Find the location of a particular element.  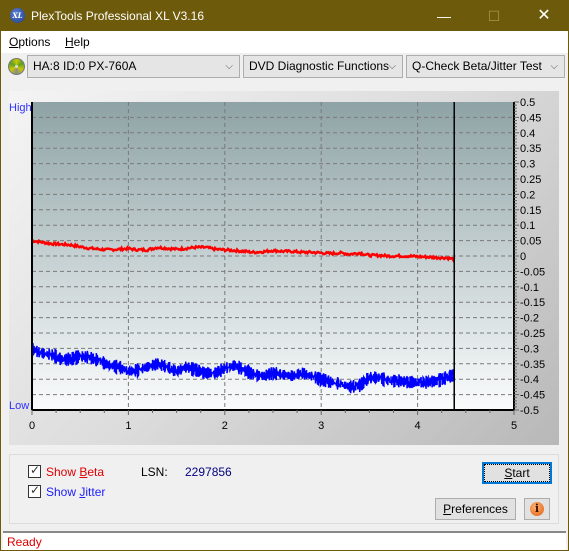

y-tick-label: -0.1 is located at coordinates (529, 288).